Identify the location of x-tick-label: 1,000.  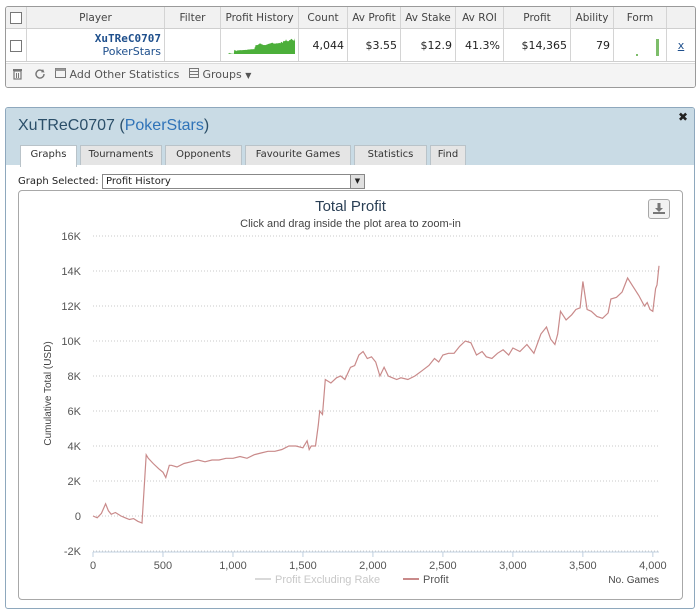
(233, 566).